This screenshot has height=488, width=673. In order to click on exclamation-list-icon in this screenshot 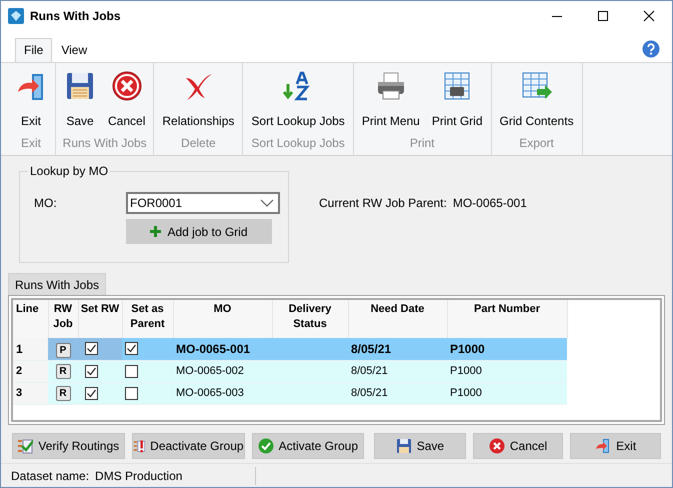, I will do `click(139, 446)`.